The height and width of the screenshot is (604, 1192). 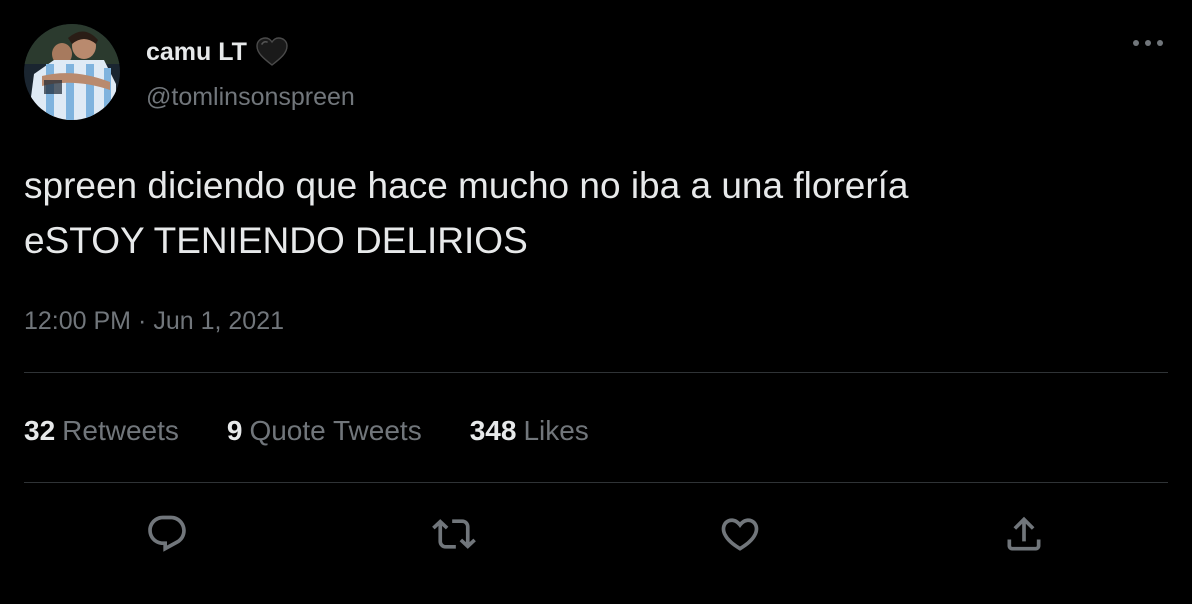 I want to click on likes-label: Likes, so click(x=556, y=430).